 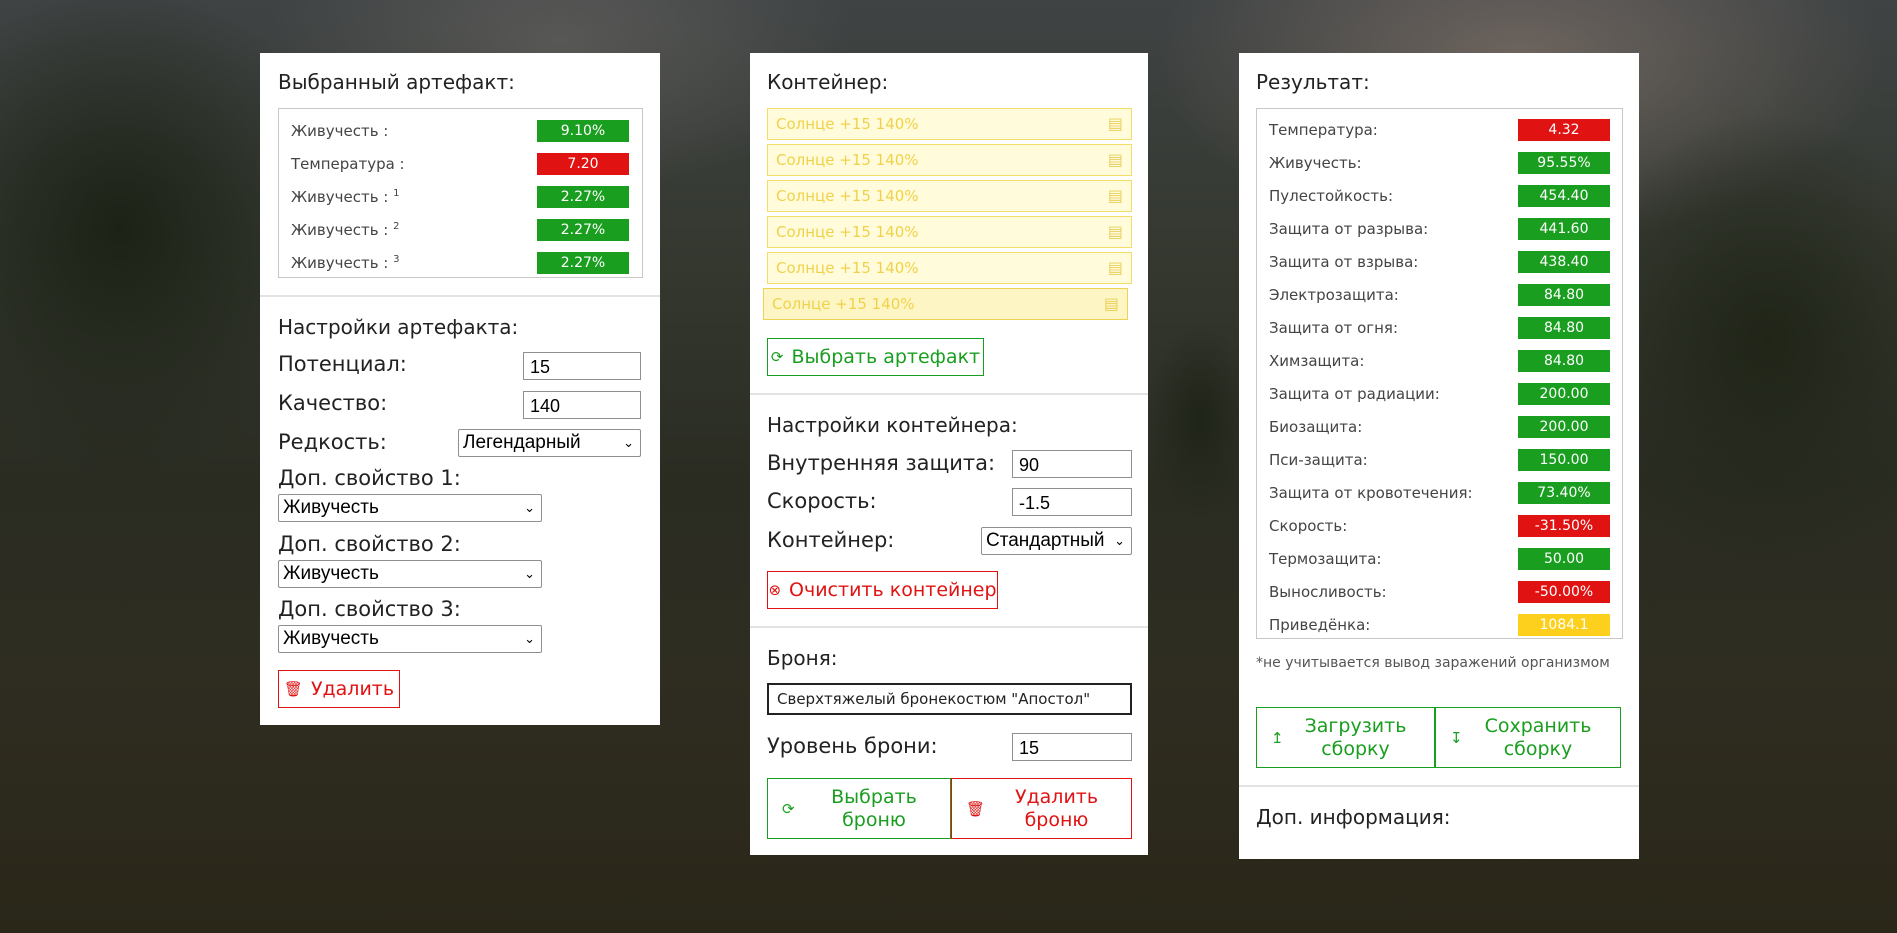 I want to click on choose-artifact-label: Выбрать артефакт, so click(x=886, y=357).